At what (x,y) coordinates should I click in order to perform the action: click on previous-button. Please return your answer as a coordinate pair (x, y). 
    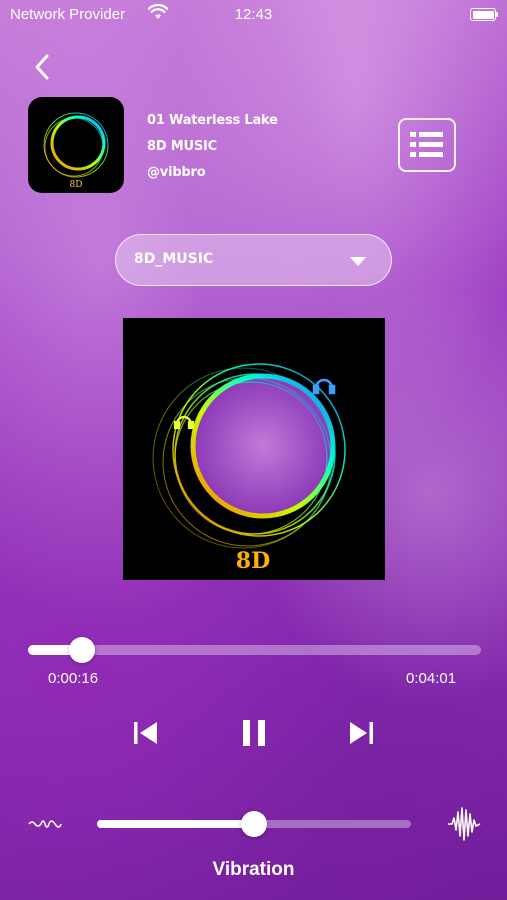
    Looking at the image, I should click on (146, 733).